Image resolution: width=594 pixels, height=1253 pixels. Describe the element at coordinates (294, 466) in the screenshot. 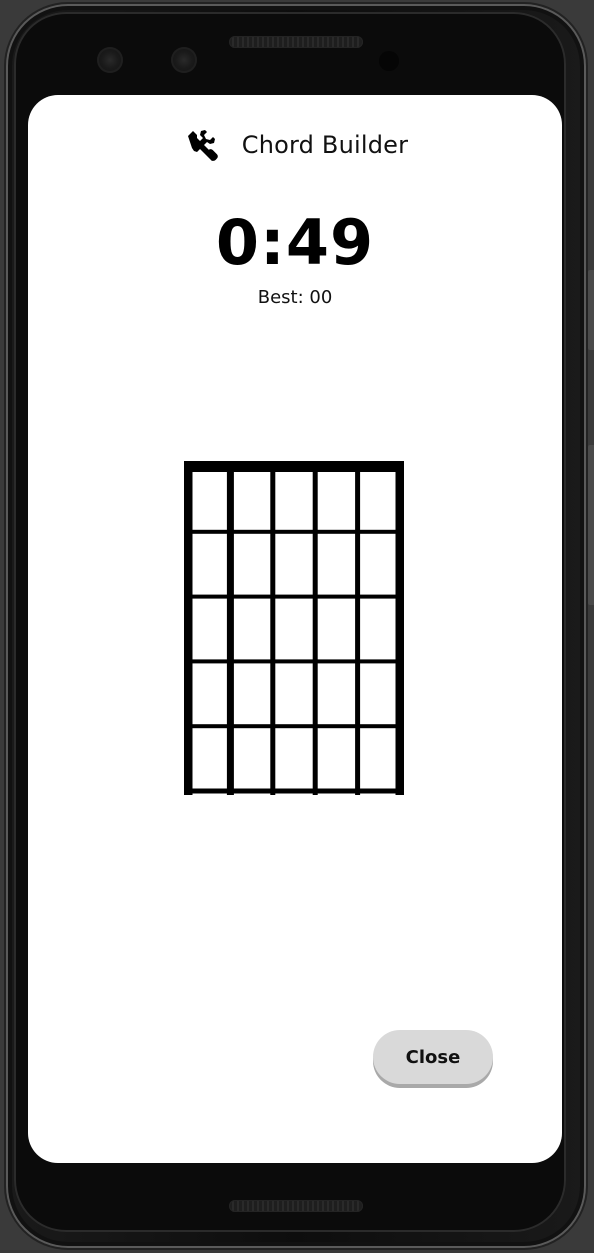

I see `fretboard-nut` at that location.